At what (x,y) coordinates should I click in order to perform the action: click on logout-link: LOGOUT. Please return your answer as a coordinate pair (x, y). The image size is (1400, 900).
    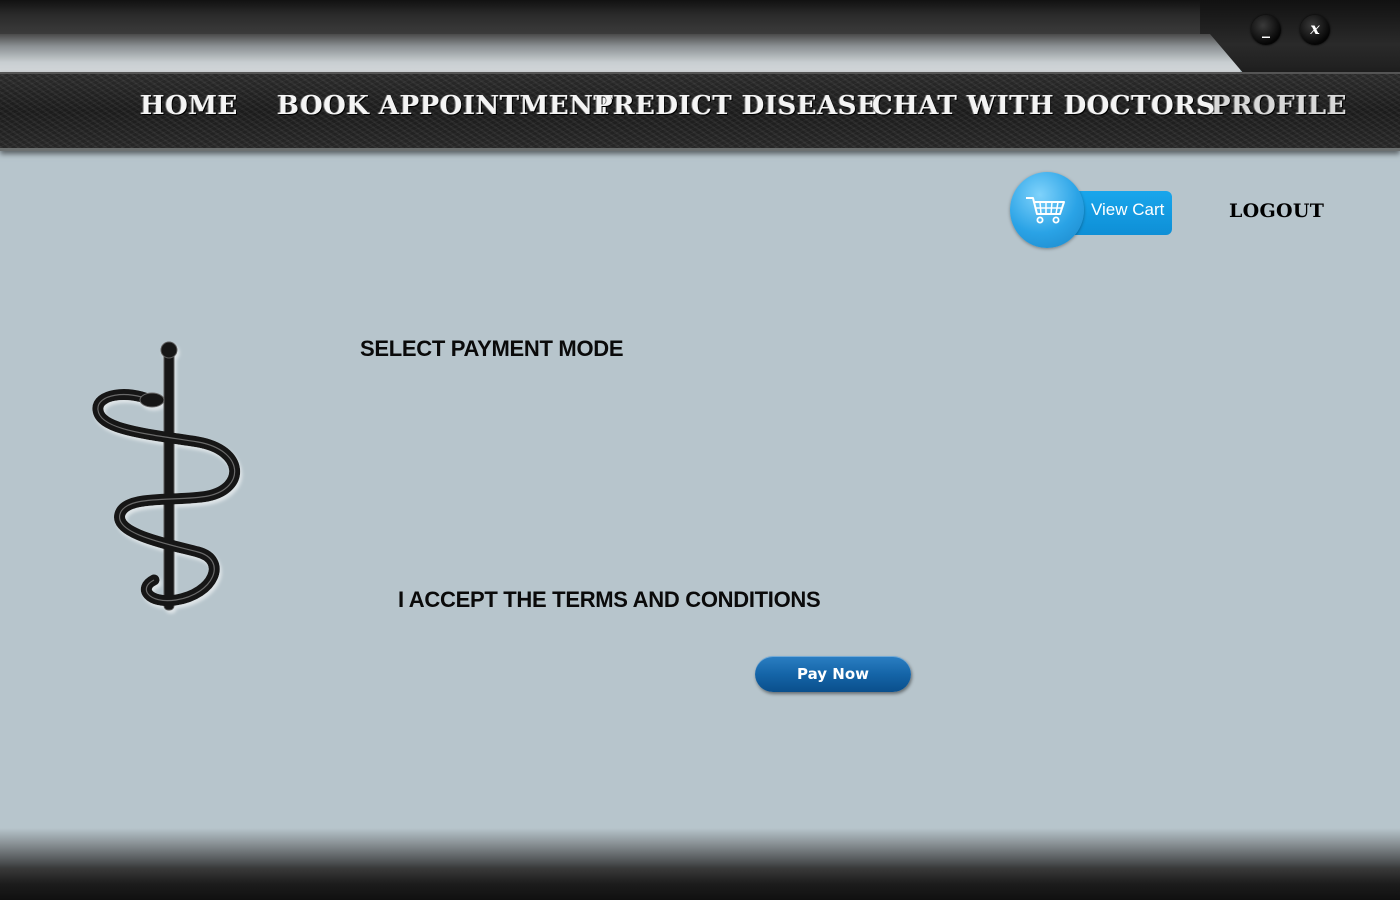
    Looking at the image, I should click on (1276, 211).